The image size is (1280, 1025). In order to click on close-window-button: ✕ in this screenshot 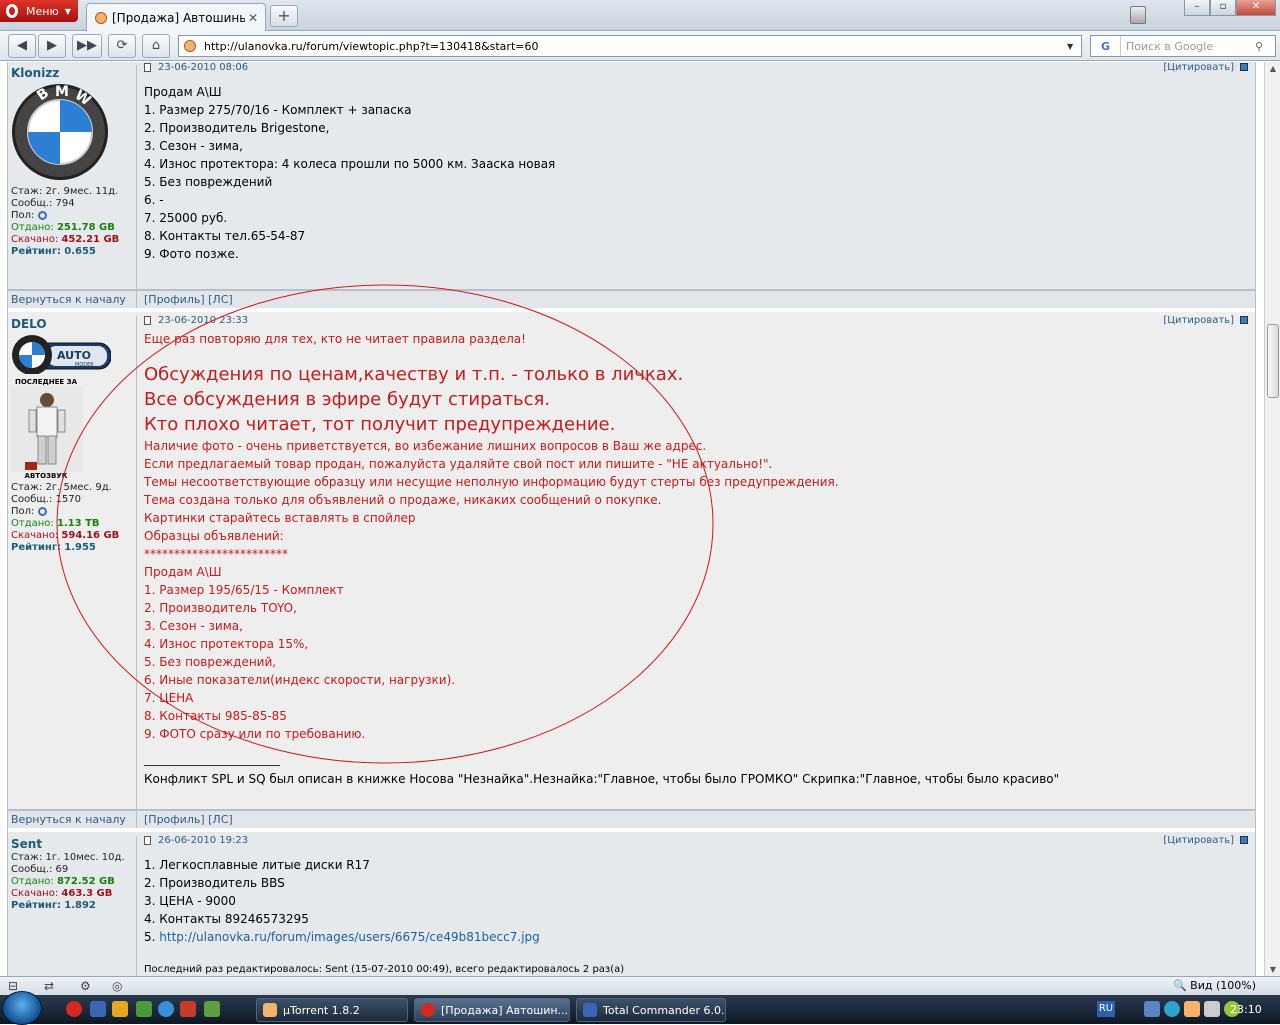, I will do `click(1256, 8)`.